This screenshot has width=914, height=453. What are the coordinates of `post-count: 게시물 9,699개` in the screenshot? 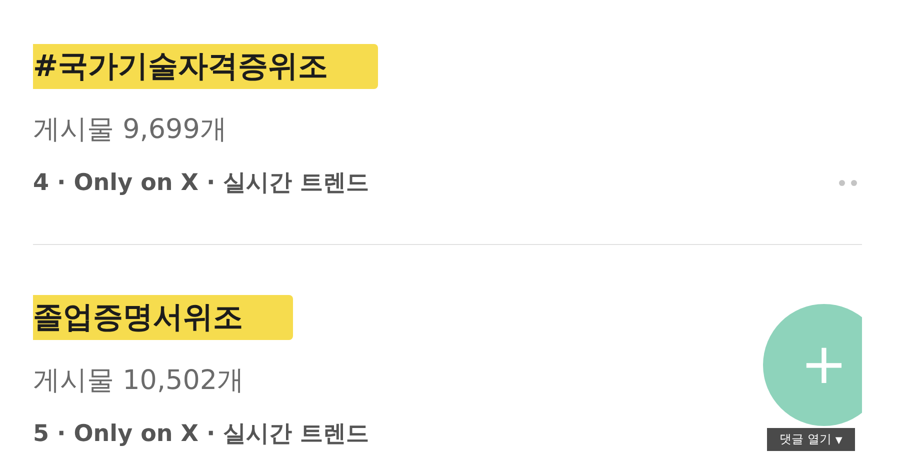 It's located at (130, 130).